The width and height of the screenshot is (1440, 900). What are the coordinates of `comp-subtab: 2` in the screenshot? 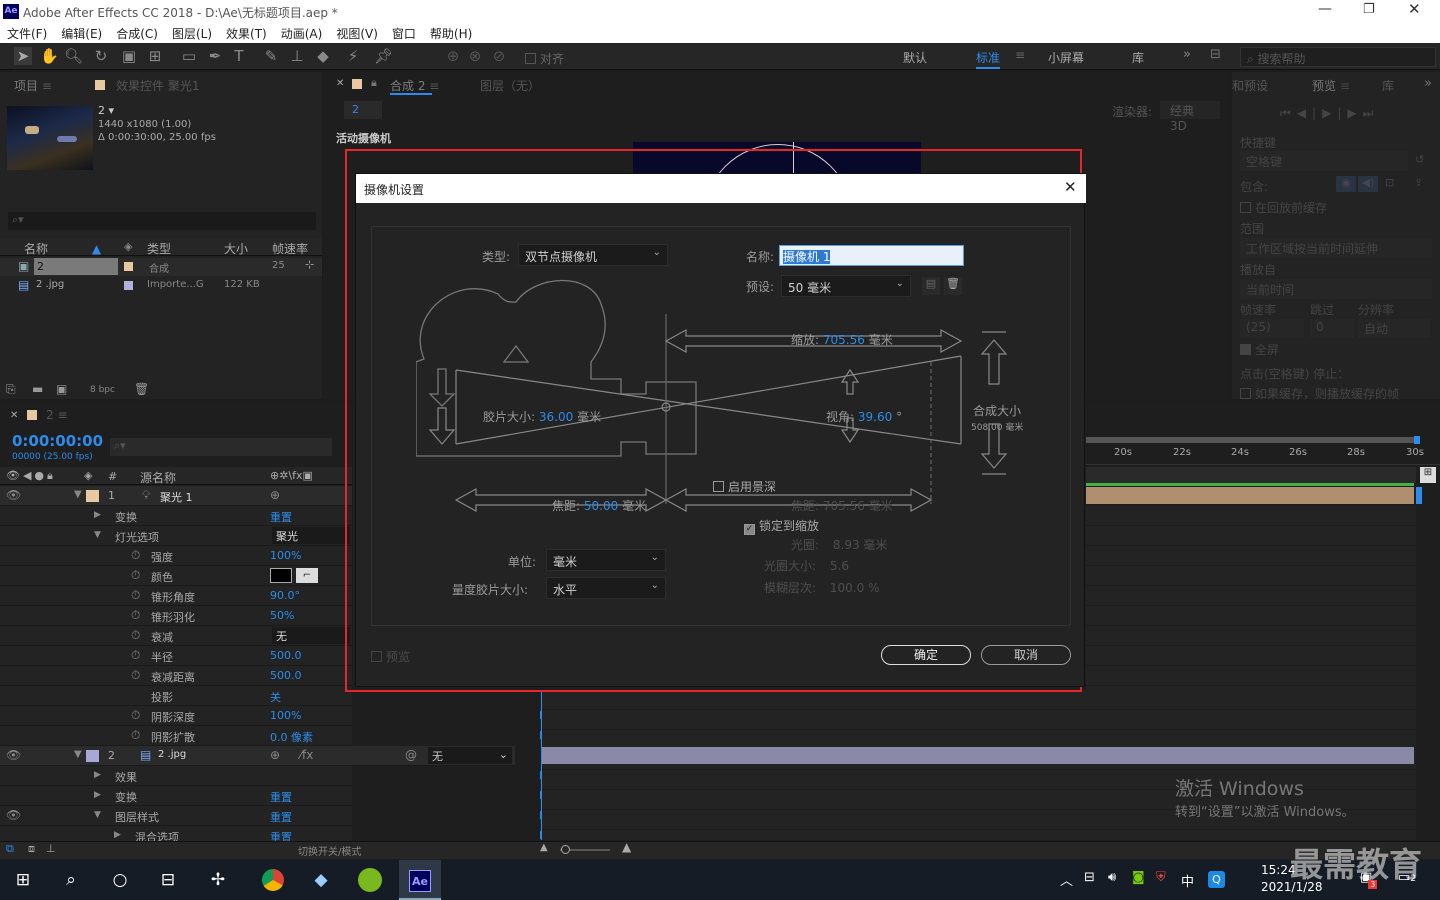 It's located at (363, 110).